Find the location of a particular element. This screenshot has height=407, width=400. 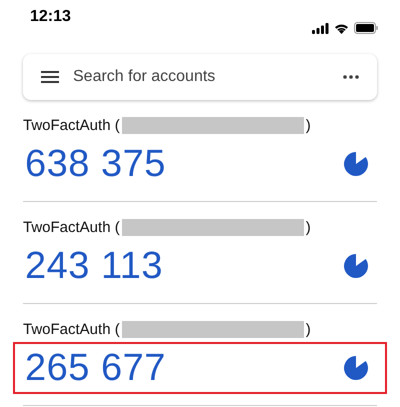

signal-icon is located at coordinates (320, 28).